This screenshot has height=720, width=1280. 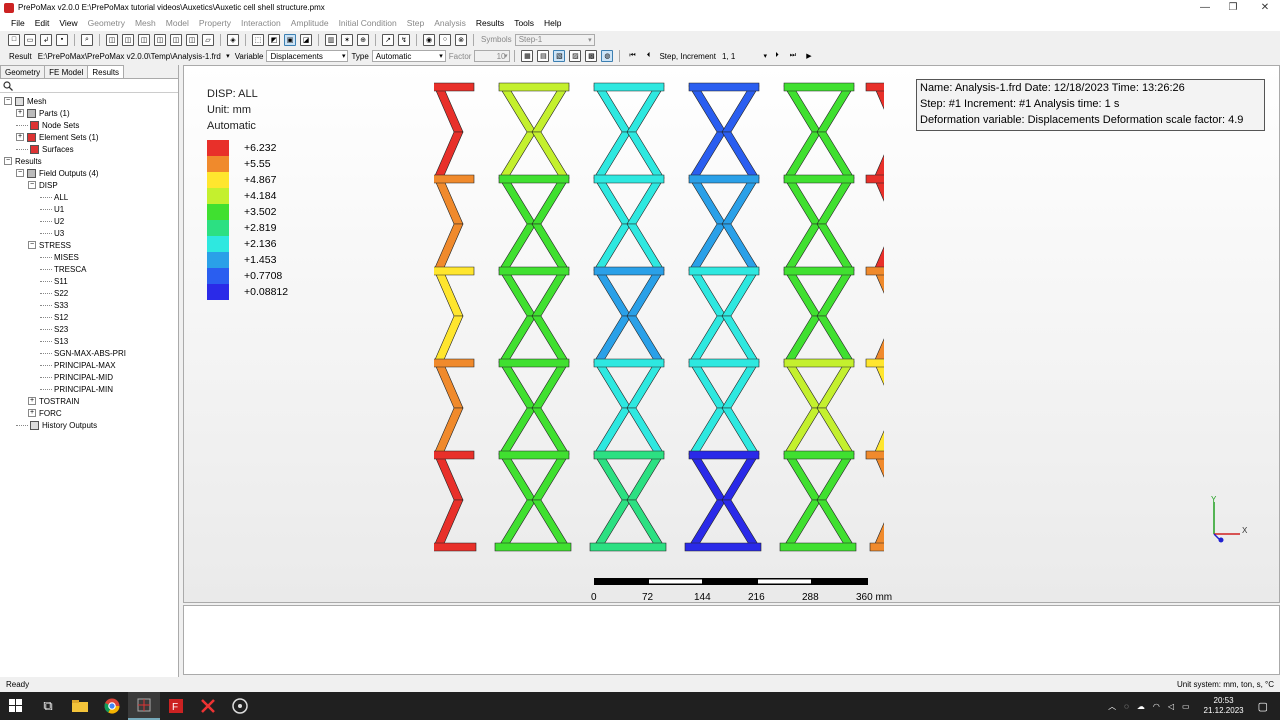 I want to click on tree-node: S12, so click(x=89, y=317).